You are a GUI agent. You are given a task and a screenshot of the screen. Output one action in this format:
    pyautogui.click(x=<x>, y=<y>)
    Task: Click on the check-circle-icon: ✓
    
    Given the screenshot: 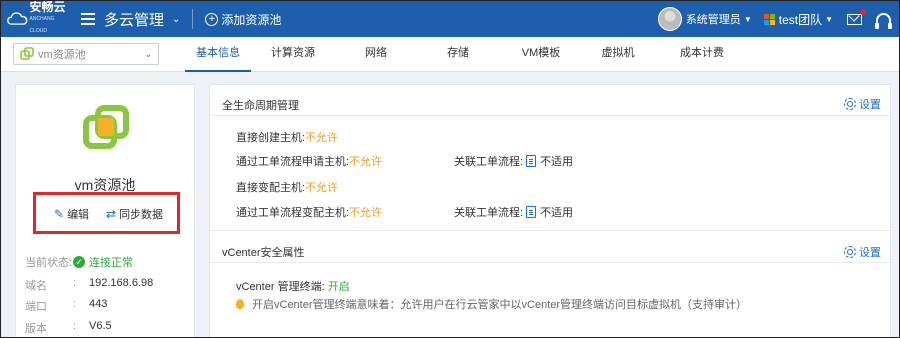 What is the action you would take?
    pyautogui.click(x=79, y=262)
    